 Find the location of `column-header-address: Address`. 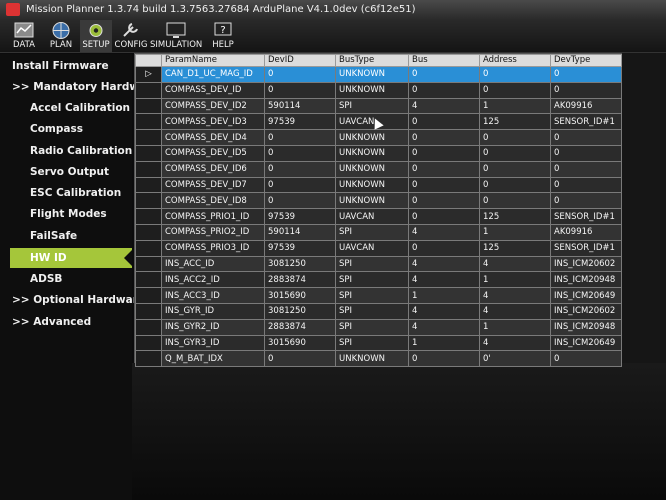

column-header-address: Address is located at coordinates (515, 60).